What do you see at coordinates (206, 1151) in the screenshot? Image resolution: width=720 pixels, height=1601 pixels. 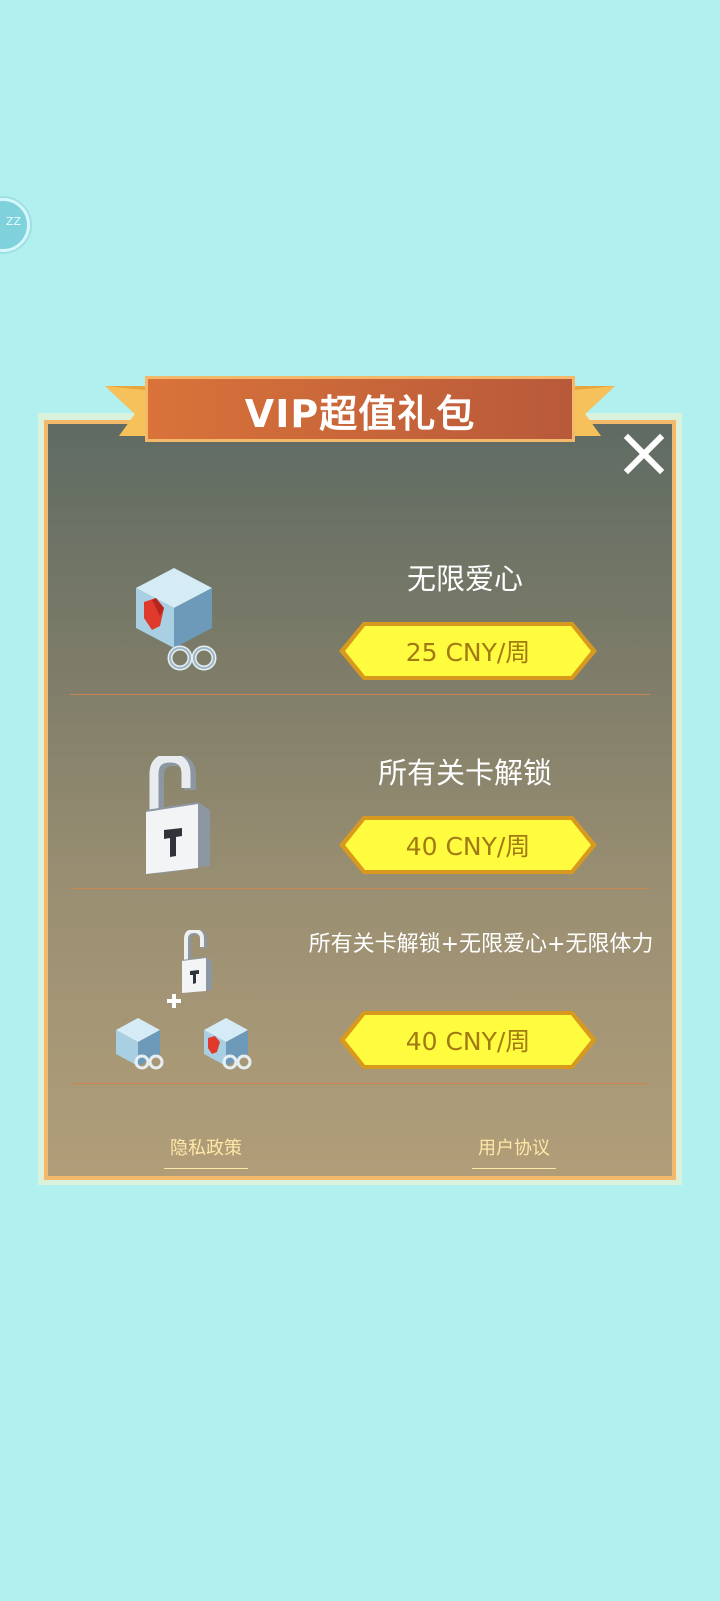 I see `privacy-policy-link: 隐私政策` at bounding box center [206, 1151].